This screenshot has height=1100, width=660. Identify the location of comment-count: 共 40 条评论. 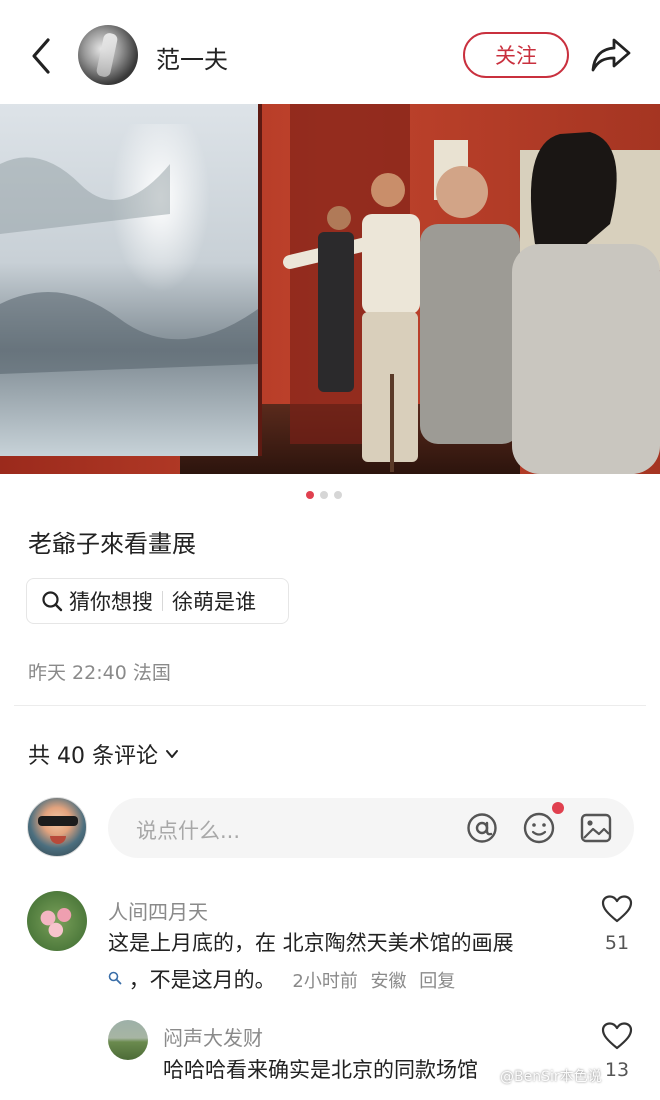
(104, 754).